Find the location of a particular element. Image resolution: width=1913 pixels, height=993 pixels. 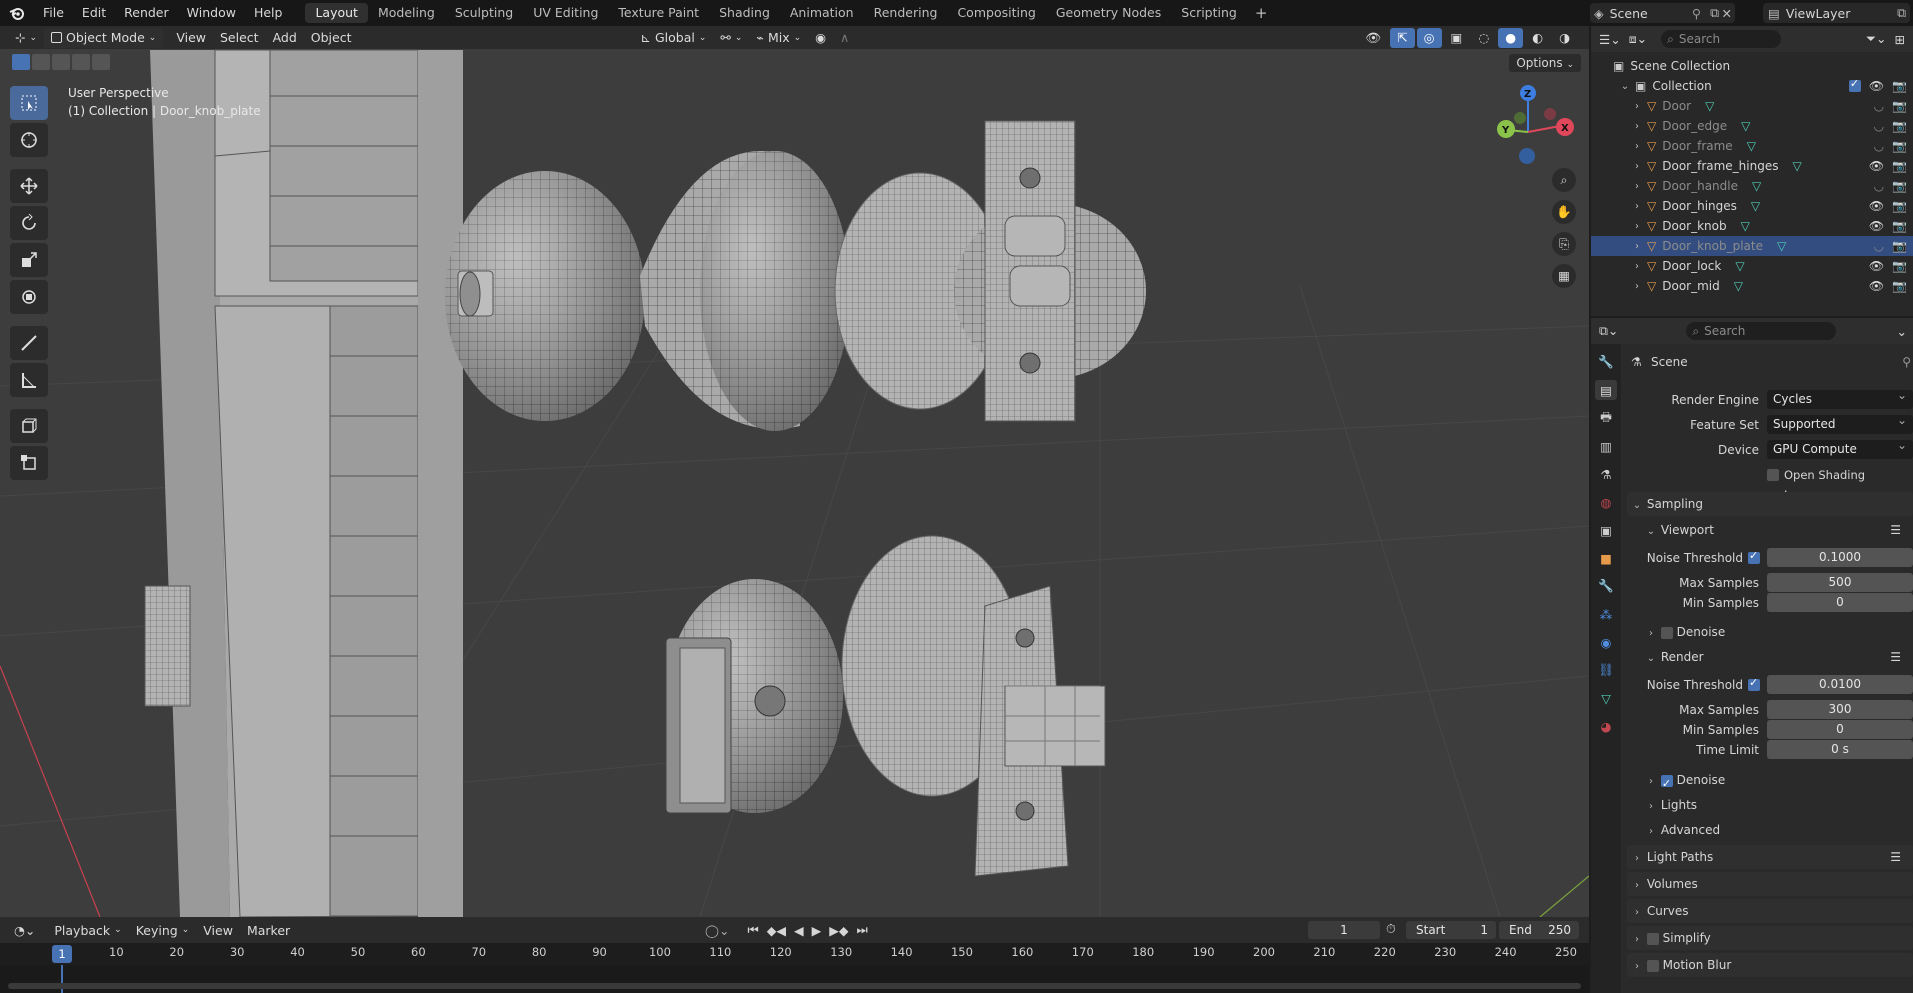

lights-subpanel: › Lights is located at coordinates (1770, 805).